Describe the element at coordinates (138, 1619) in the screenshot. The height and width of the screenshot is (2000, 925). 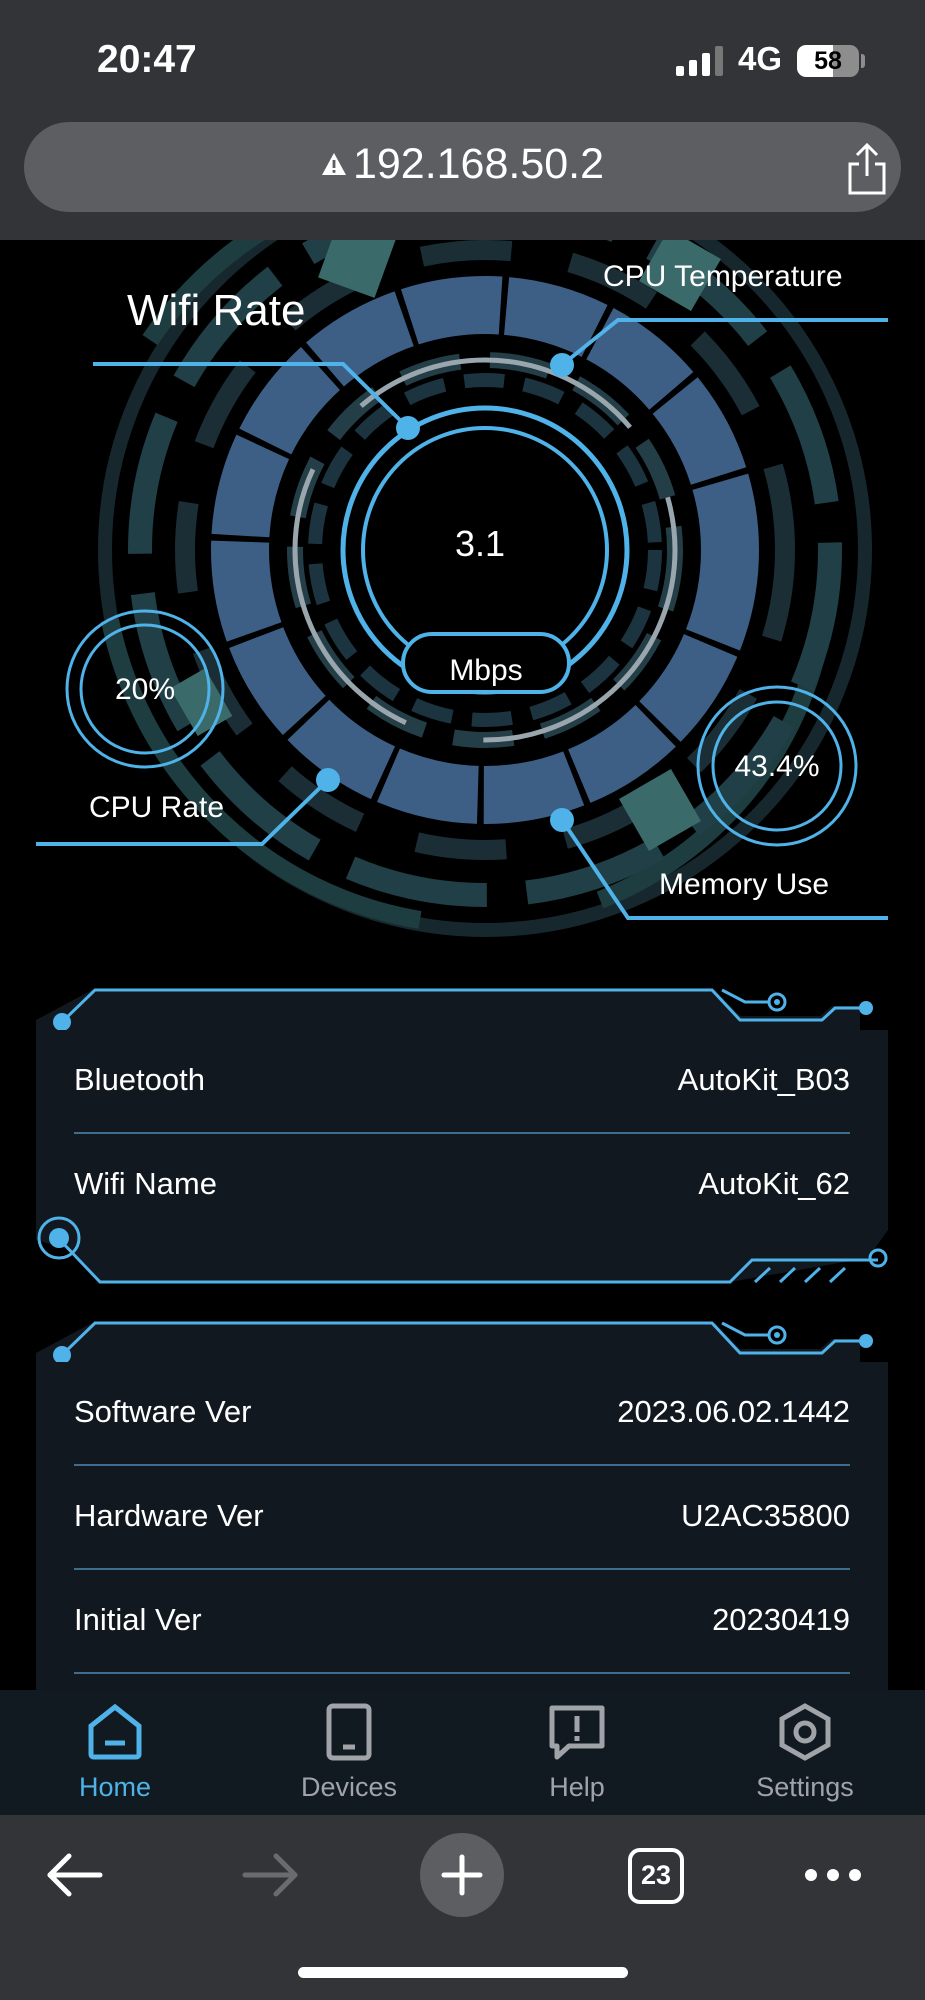
I see `info-key: Initial Ver` at that location.